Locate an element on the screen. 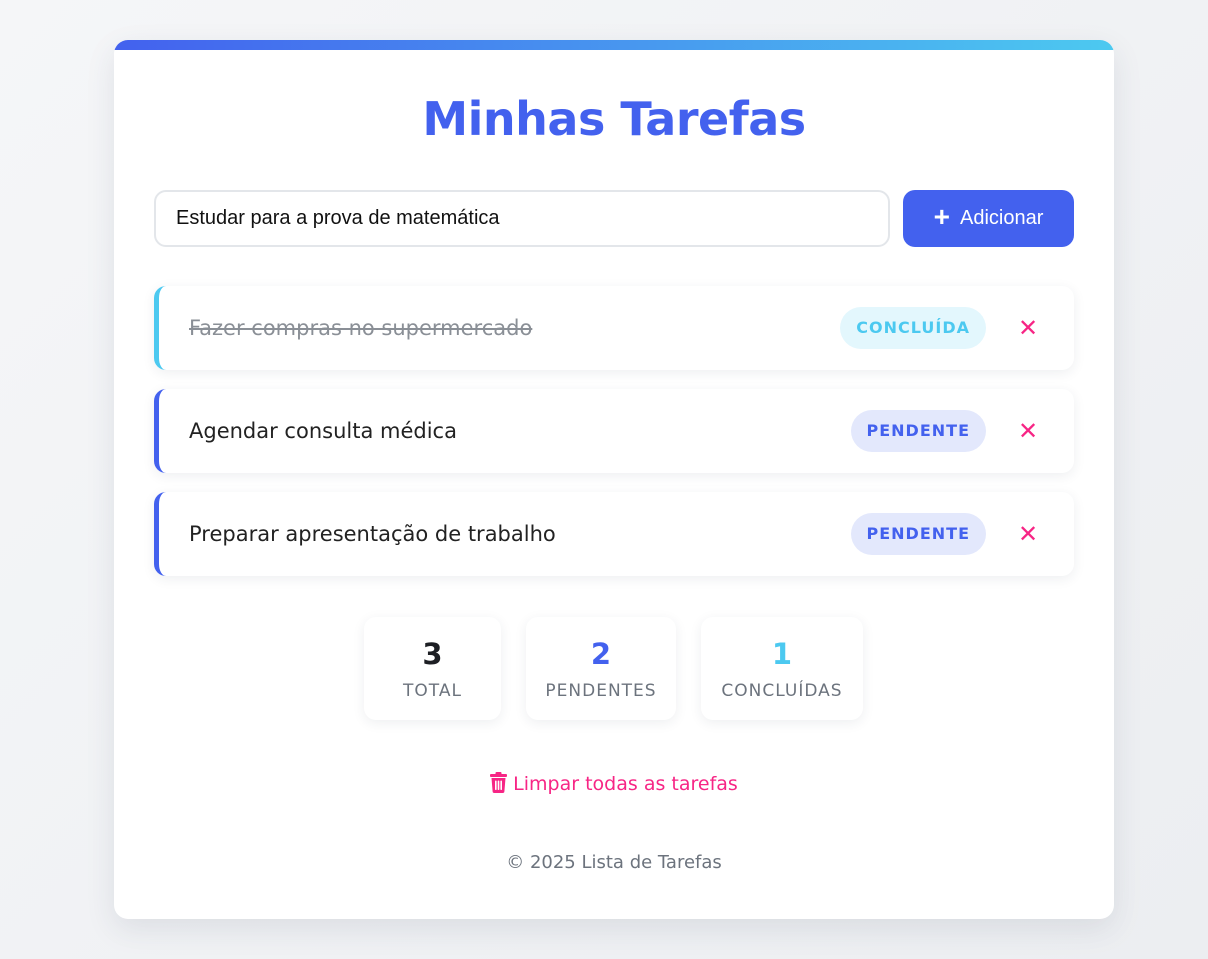  plus-icon: + is located at coordinates (941, 216).